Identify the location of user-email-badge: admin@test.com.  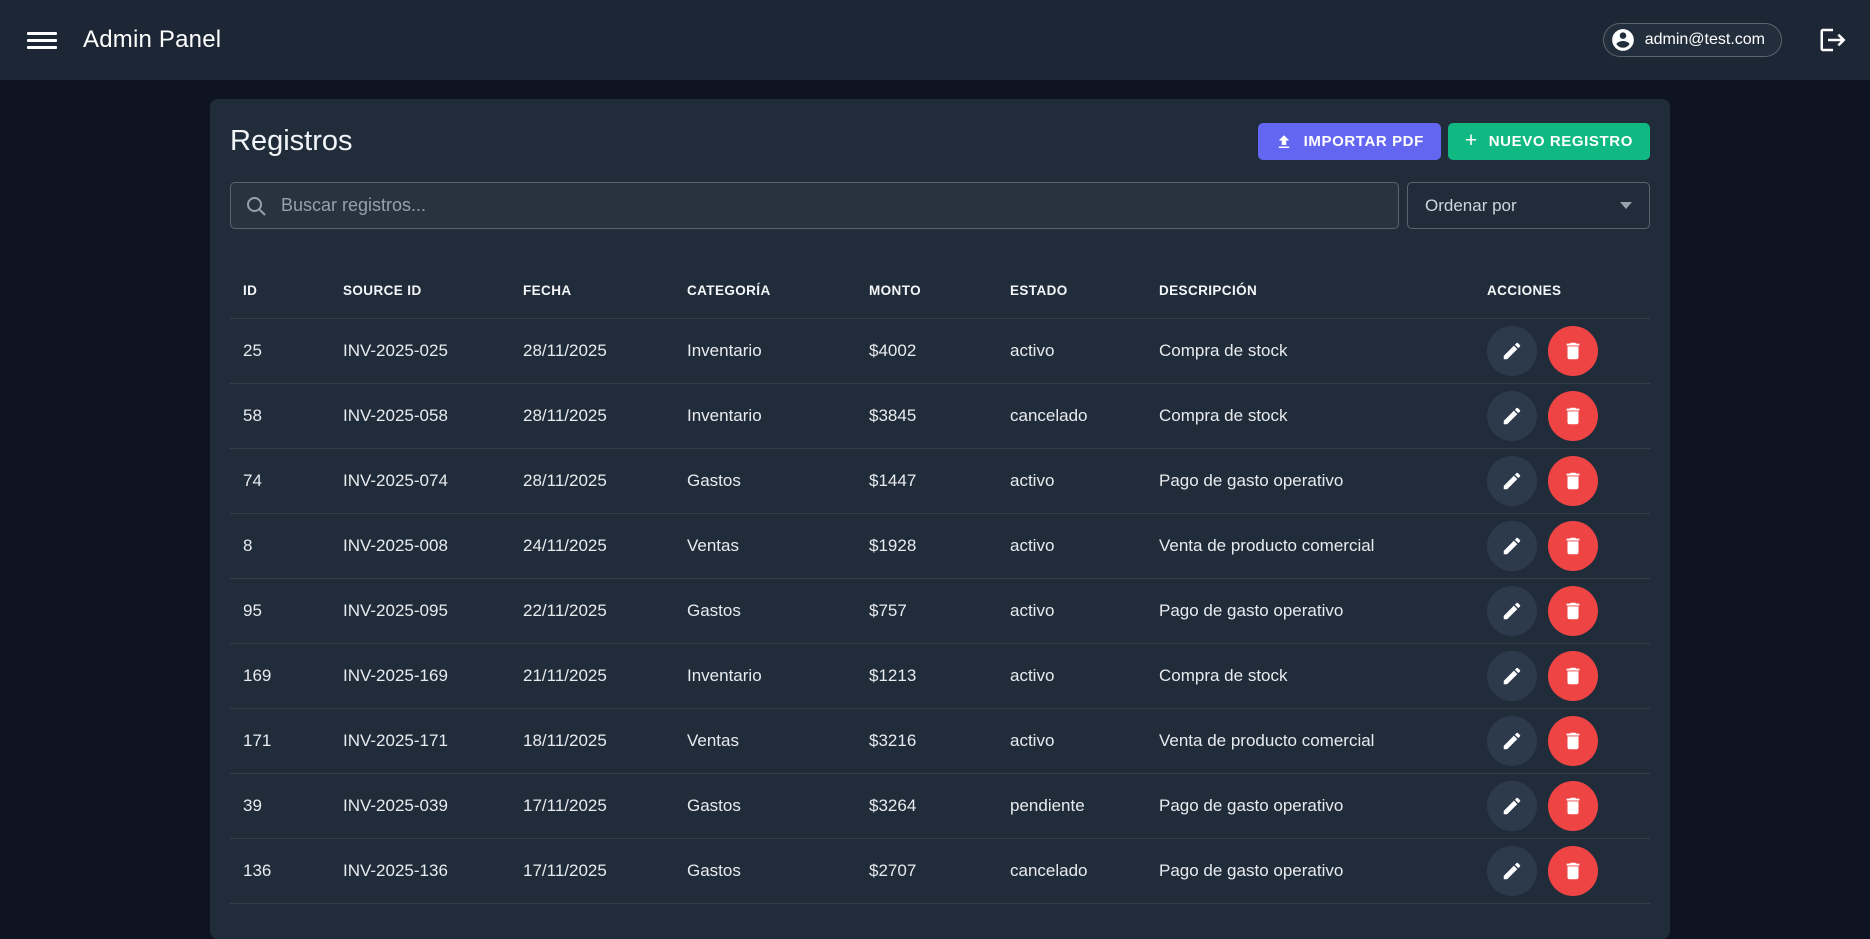
(1692, 40).